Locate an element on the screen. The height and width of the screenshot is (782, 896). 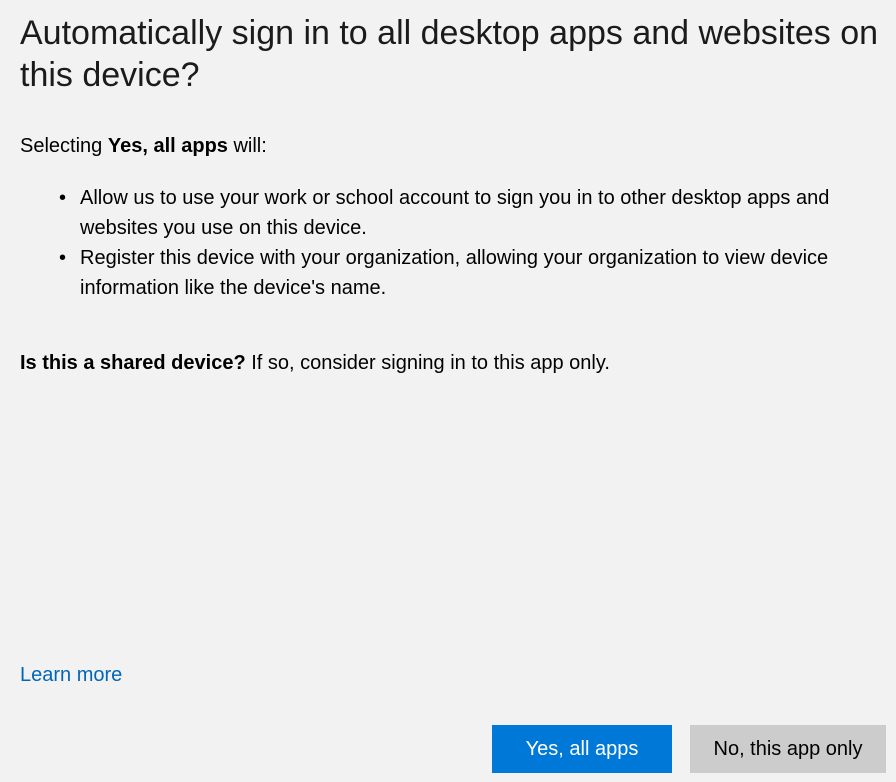
intro-text: Selecting Yes, all apps will: is located at coordinates (143, 146).